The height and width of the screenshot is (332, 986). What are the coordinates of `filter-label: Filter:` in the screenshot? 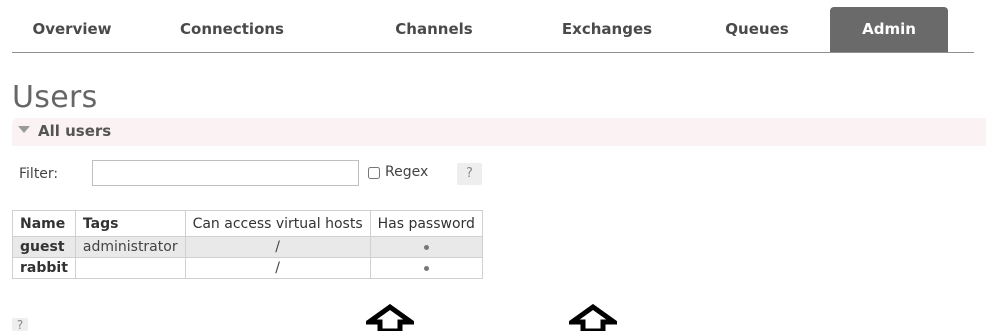 It's located at (39, 174).